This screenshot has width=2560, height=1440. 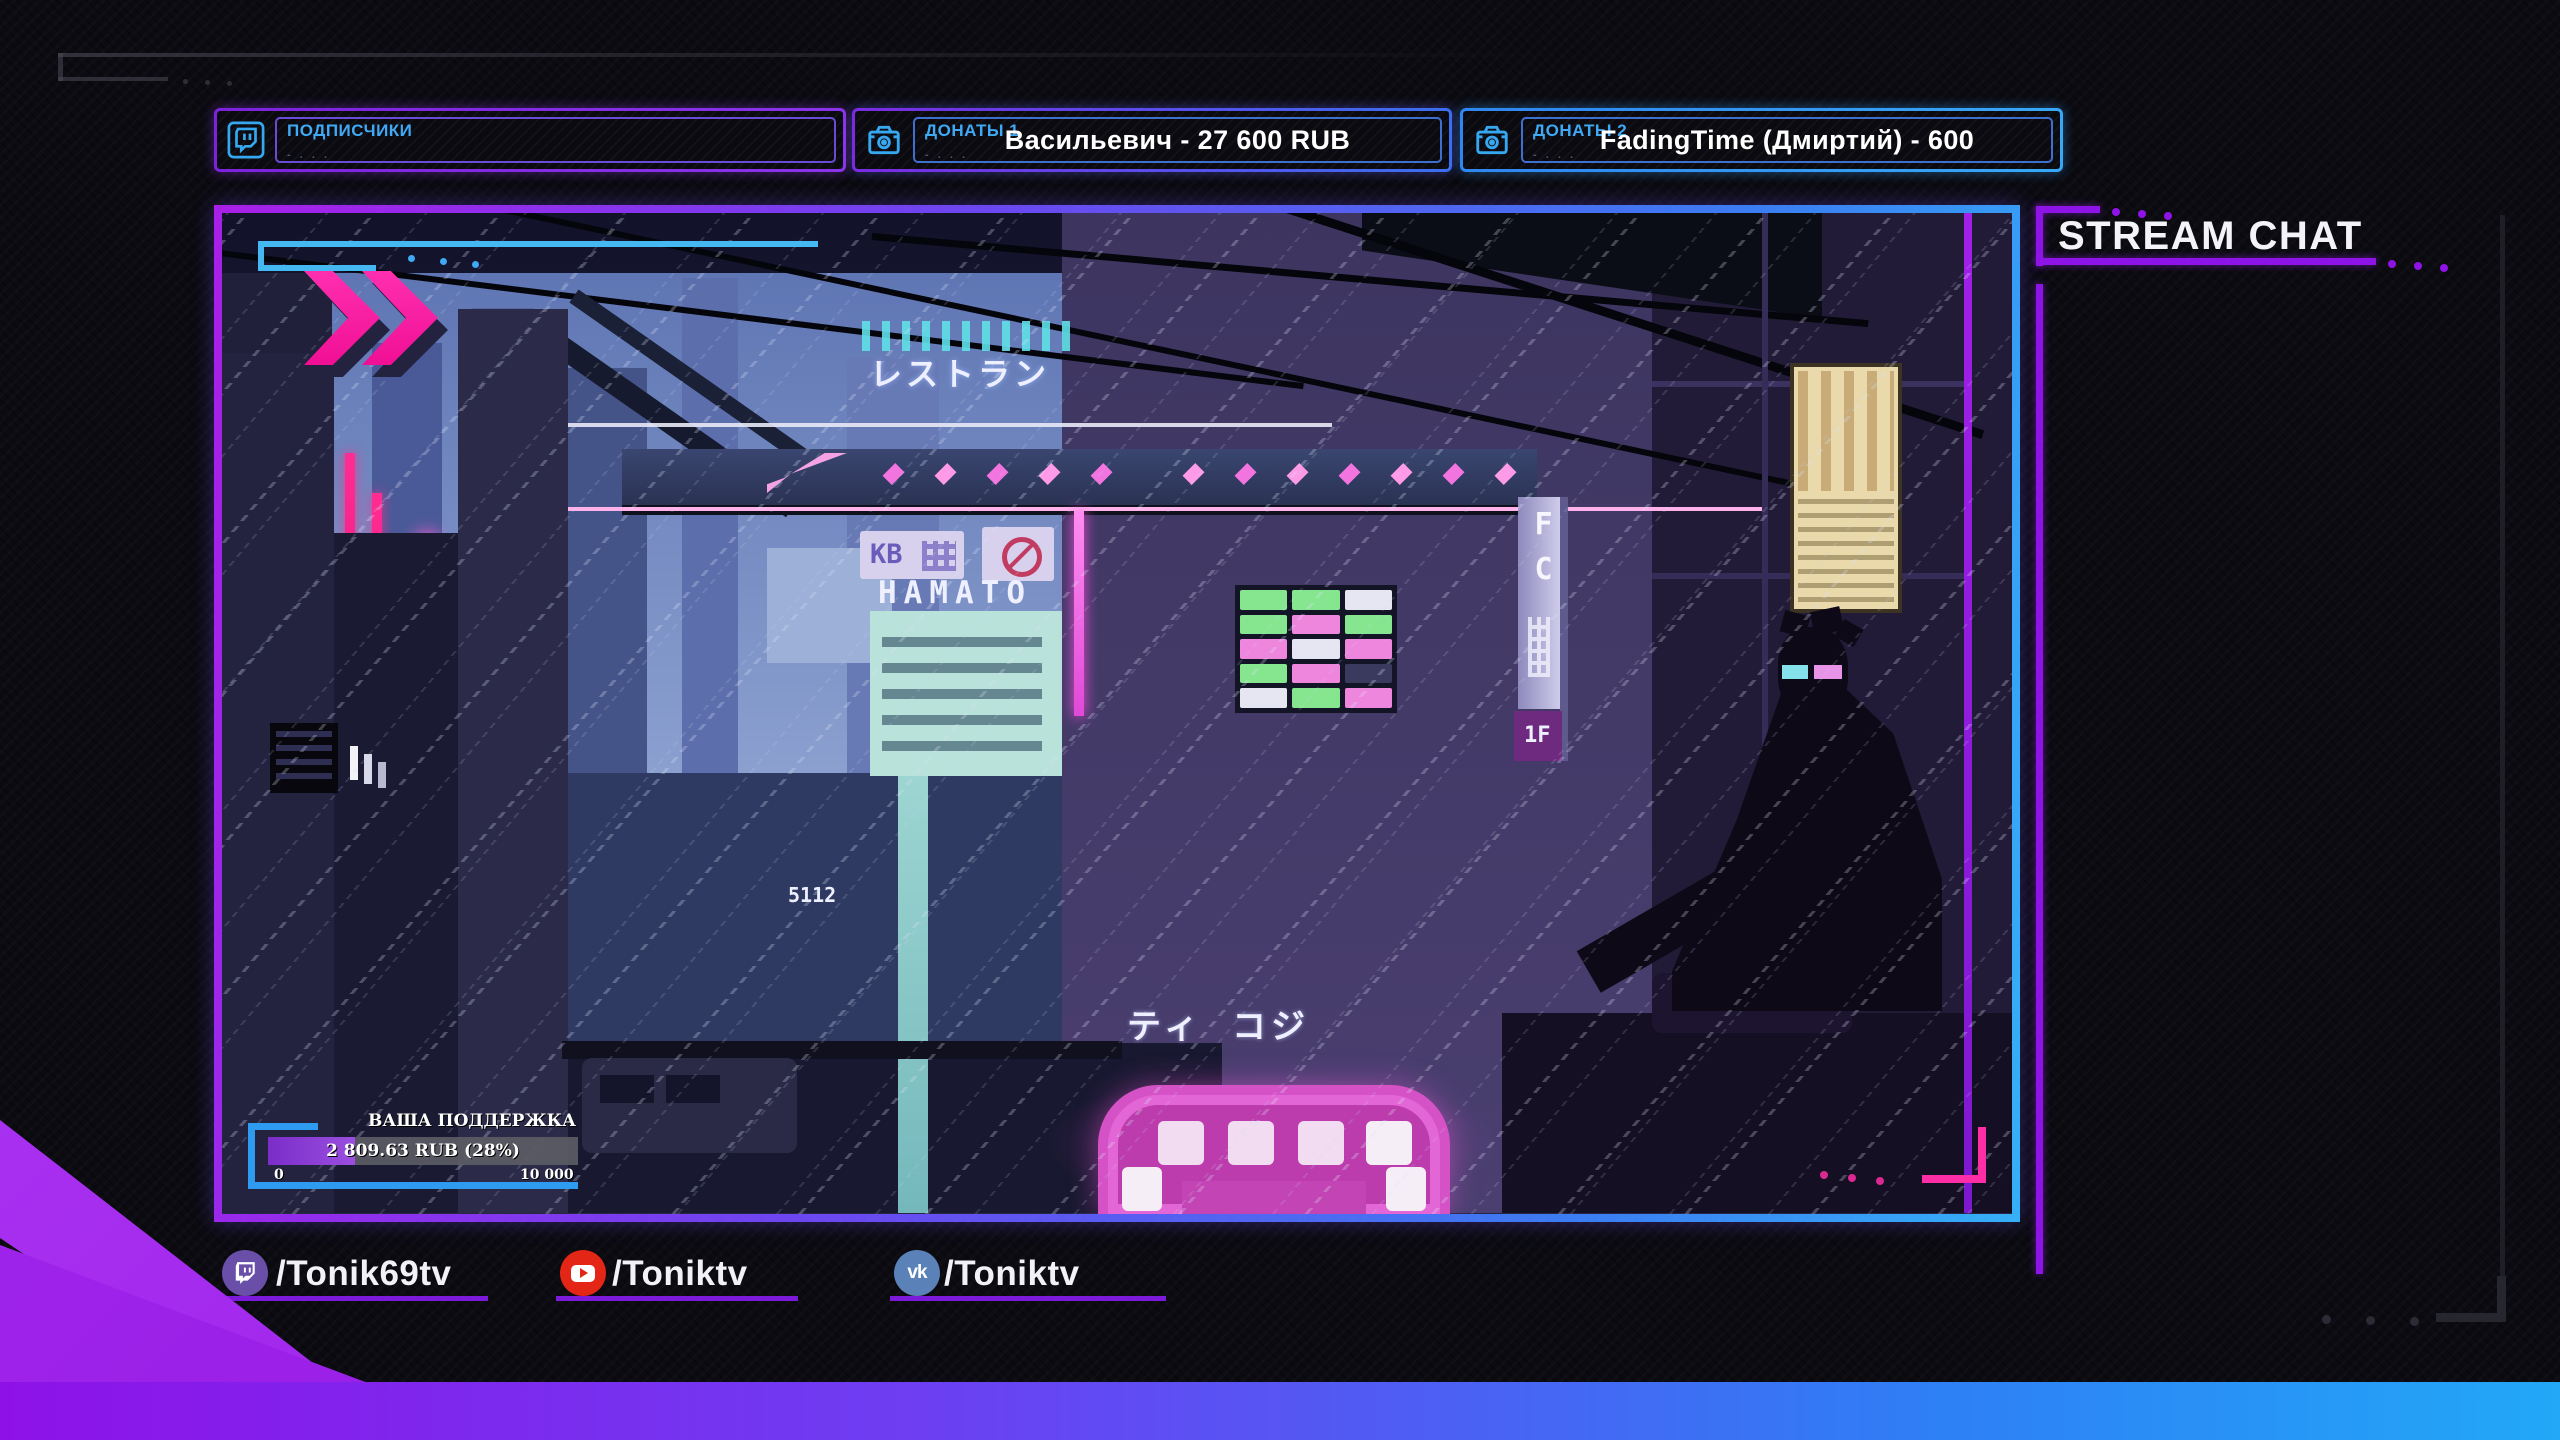 I want to click on decor: vk, so click(x=917, y=1272).